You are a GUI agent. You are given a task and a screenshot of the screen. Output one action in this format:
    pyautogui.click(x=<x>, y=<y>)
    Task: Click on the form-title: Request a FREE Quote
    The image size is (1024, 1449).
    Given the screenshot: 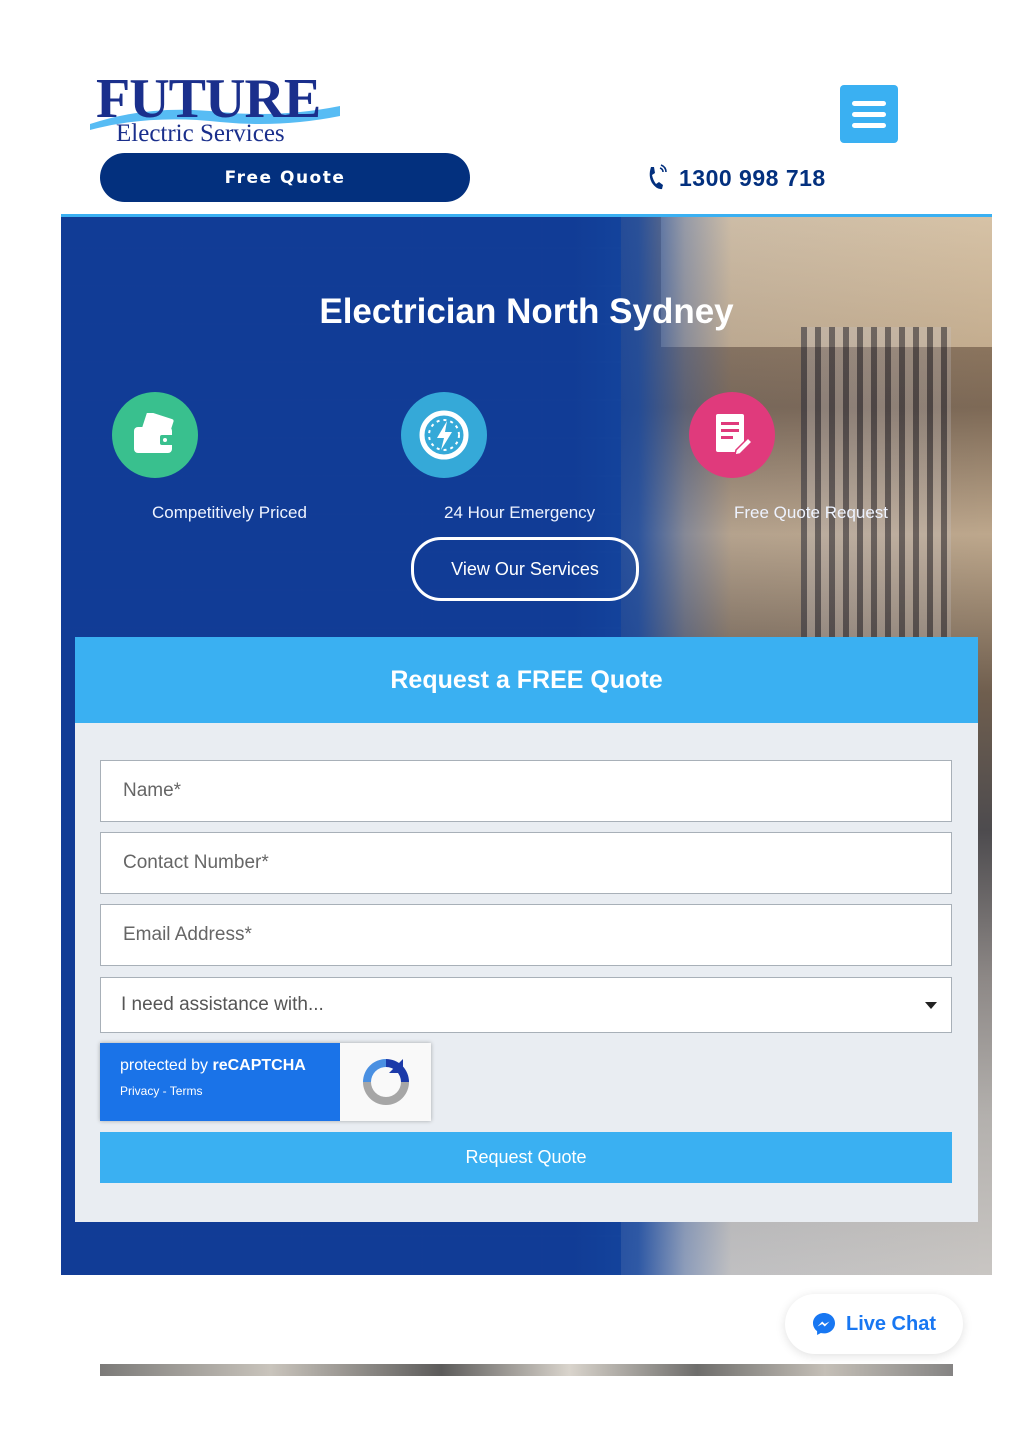 What is the action you would take?
    pyautogui.click(x=526, y=680)
    